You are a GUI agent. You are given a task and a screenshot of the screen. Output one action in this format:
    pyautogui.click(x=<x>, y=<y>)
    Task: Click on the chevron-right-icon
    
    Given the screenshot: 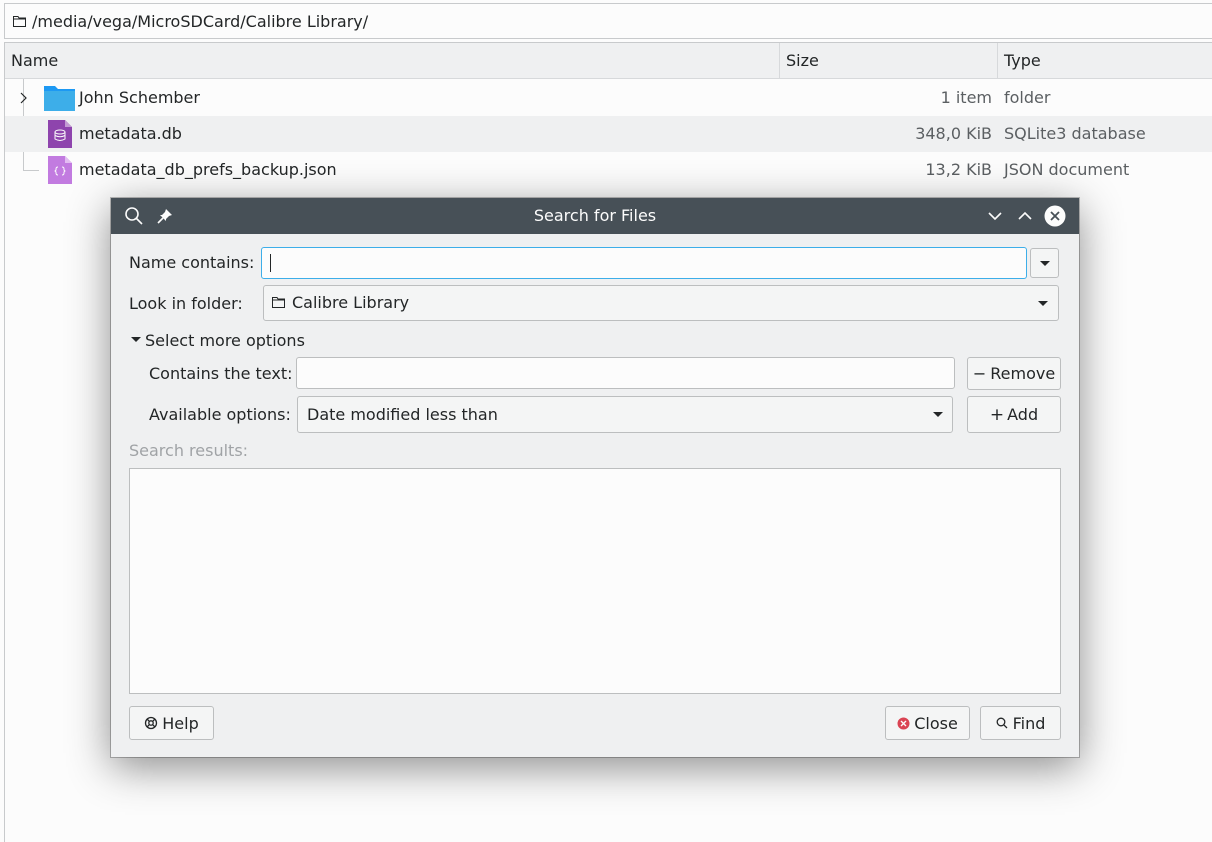 What is the action you would take?
    pyautogui.click(x=23, y=98)
    